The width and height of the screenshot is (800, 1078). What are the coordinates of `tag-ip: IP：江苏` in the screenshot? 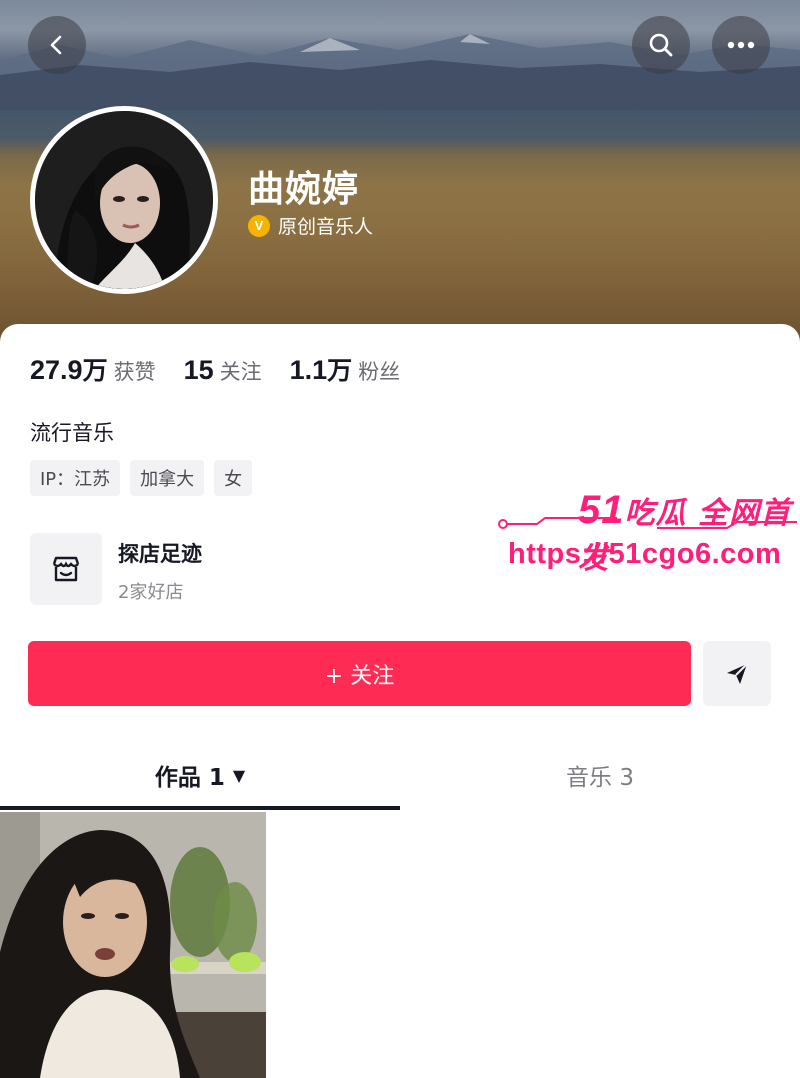 It's located at (75, 478).